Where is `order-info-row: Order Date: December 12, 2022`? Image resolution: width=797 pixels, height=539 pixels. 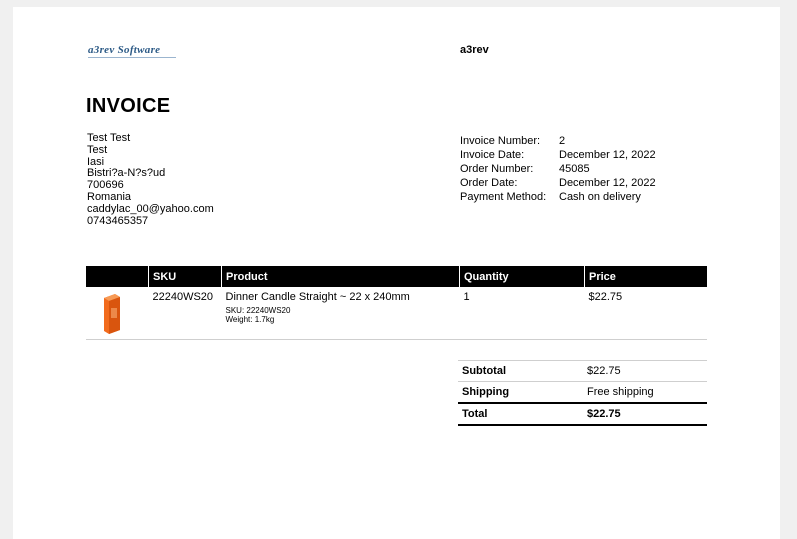 order-info-row: Order Date: December 12, 2022 is located at coordinates (558, 183).